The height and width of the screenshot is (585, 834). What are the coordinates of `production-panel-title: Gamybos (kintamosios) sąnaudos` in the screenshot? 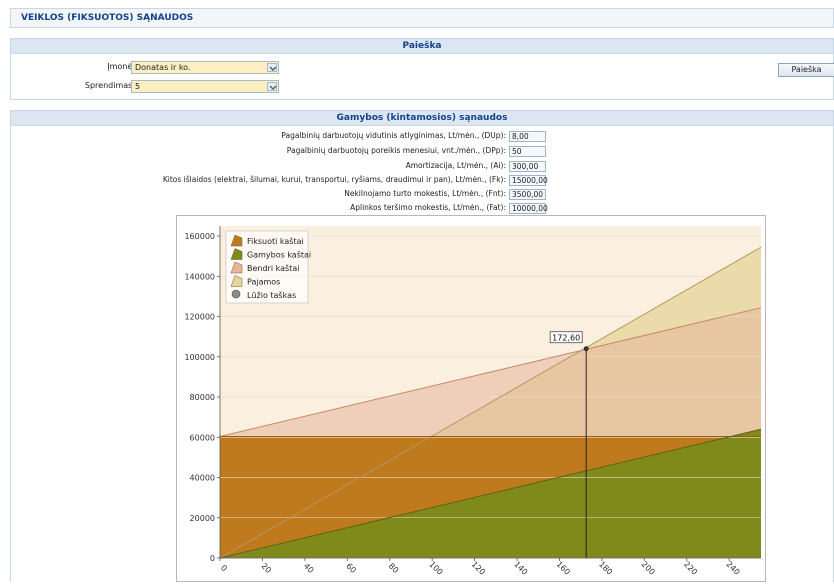 It's located at (422, 118).